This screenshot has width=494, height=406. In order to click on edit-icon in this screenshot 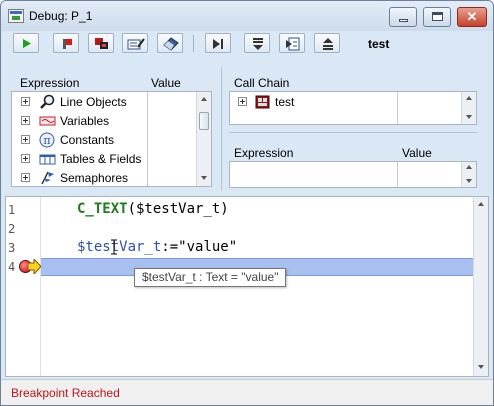, I will do `click(136, 44)`.